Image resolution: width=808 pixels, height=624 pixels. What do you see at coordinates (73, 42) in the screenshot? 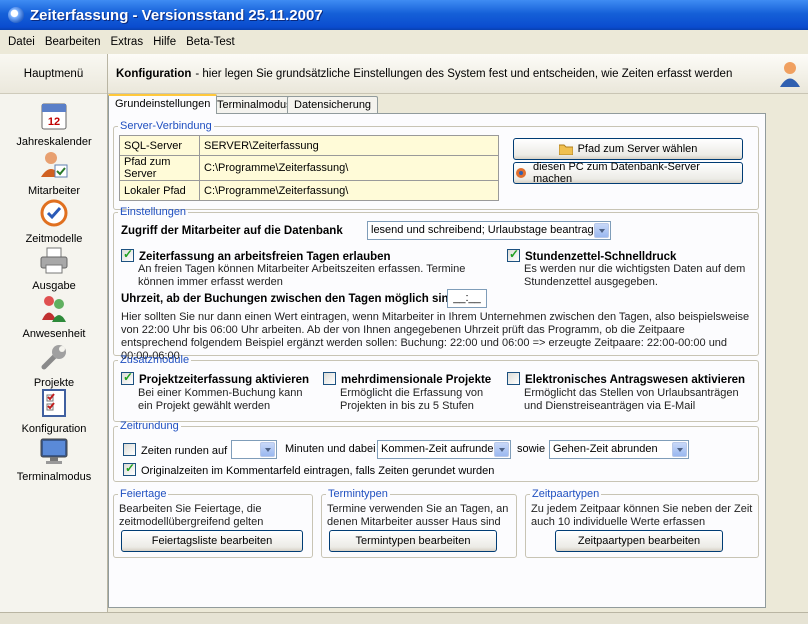
I see `menu-bearbeiten: Bearbeiten` at bounding box center [73, 42].